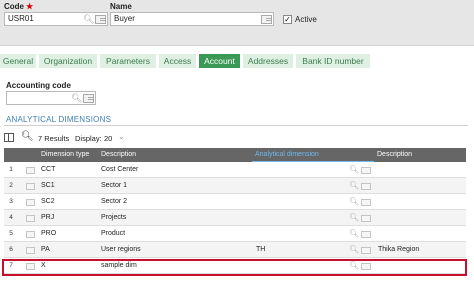  I want to click on accounting-code-field: 🔍︎, so click(51, 98).